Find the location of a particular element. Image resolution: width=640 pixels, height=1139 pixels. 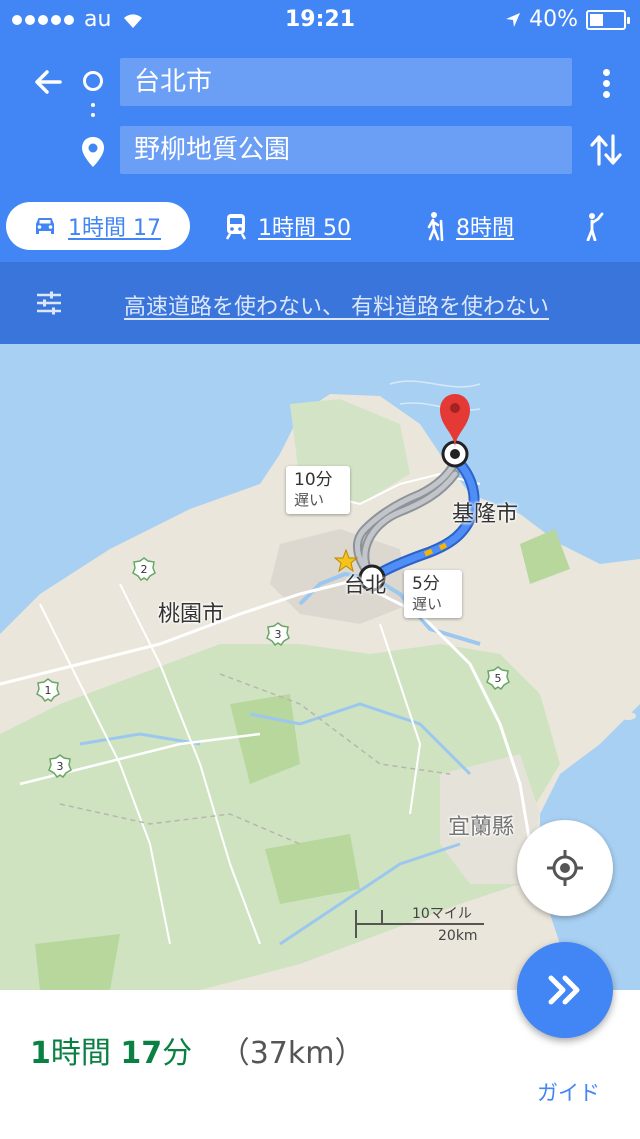

route-callout-blue: 5分 遅い is located at coordinates (433, 594).